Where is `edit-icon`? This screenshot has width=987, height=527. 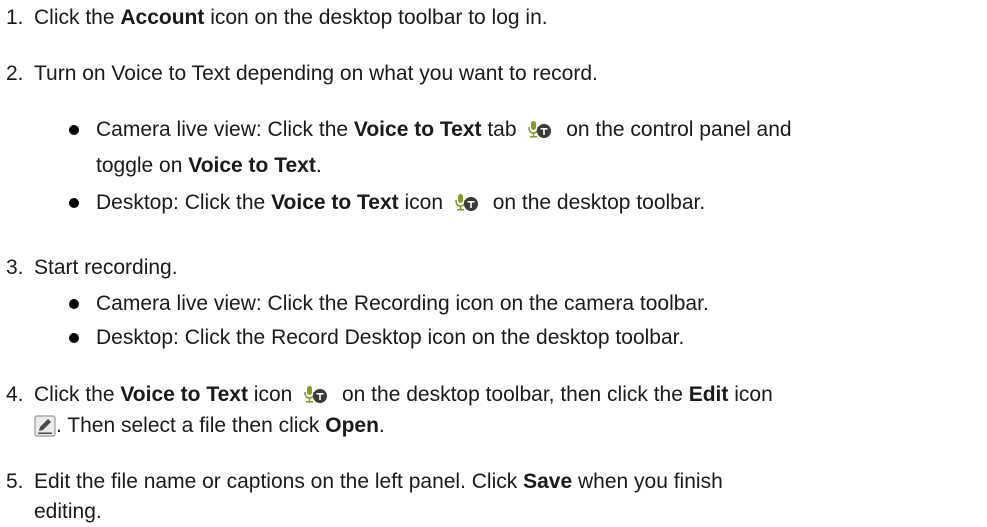 edit-icon is located at coordinates (45, 426).